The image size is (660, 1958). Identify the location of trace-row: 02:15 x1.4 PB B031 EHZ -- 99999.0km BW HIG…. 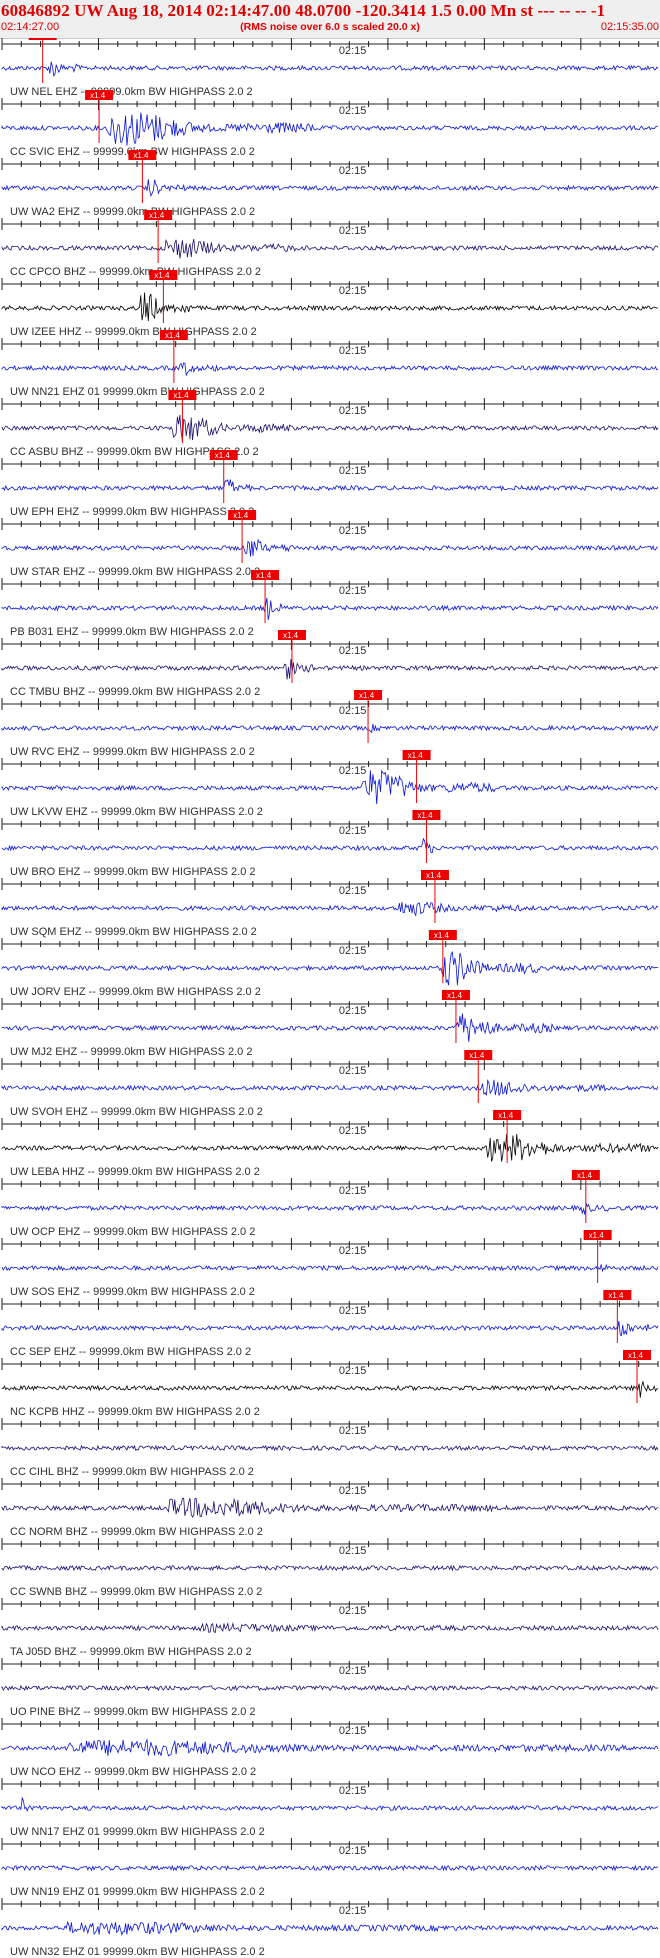
(330, 604).